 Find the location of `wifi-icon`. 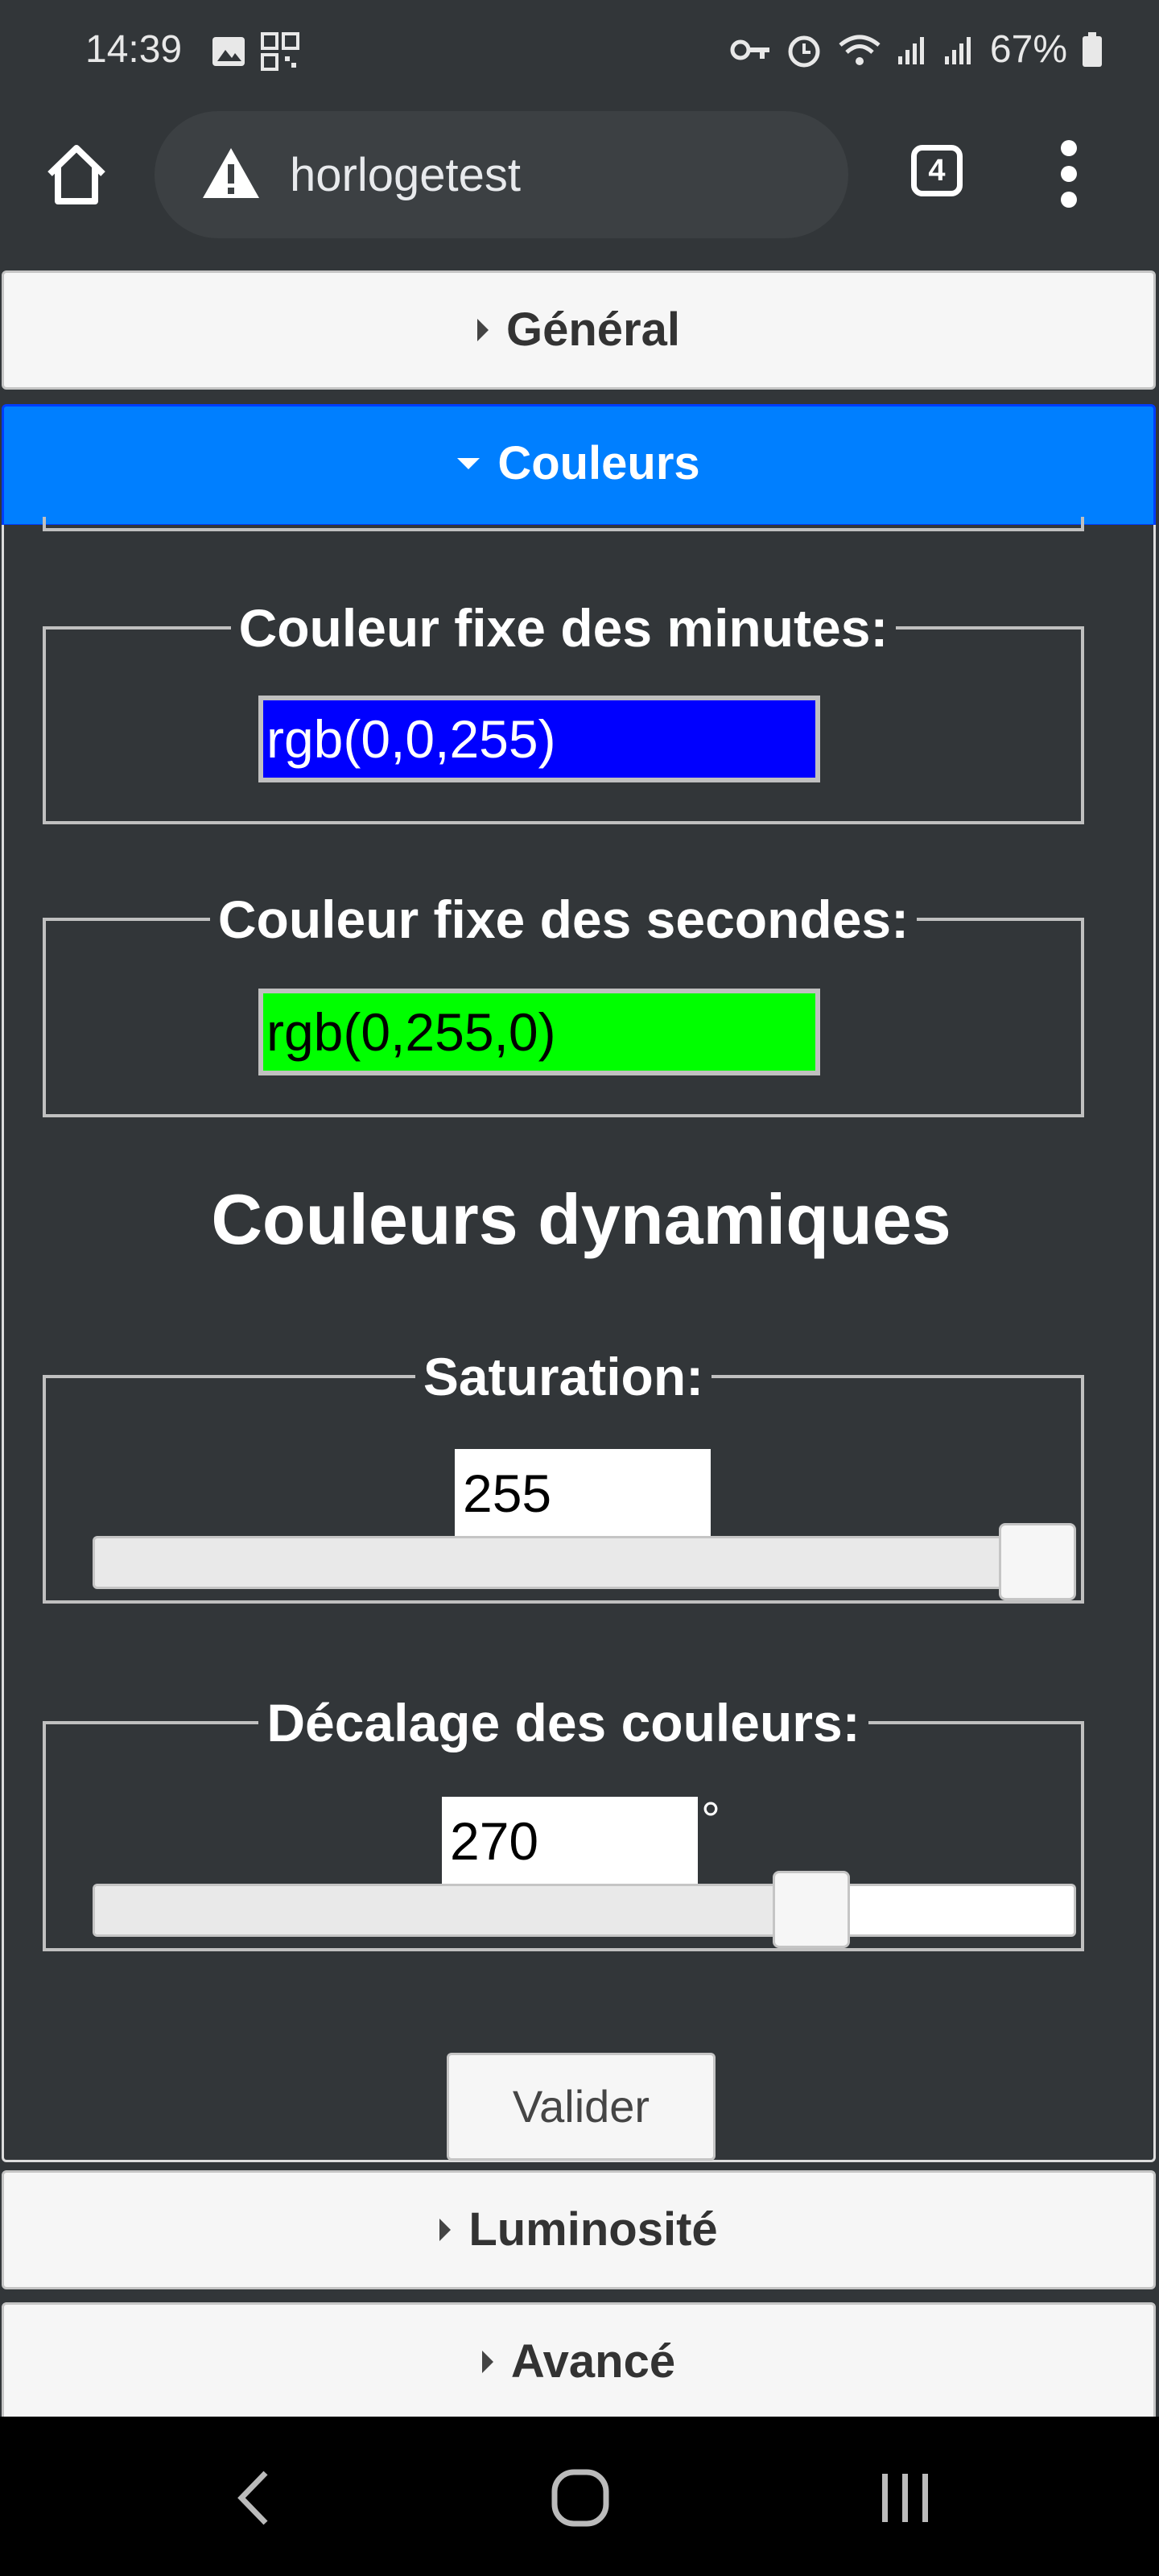

wifi-icon is located at coordinates (860, 50).